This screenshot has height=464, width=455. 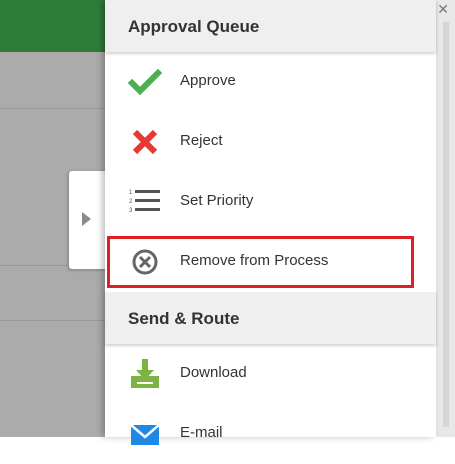 I want to click on menu-item-label: E-mail, so click(x=201, y=432).